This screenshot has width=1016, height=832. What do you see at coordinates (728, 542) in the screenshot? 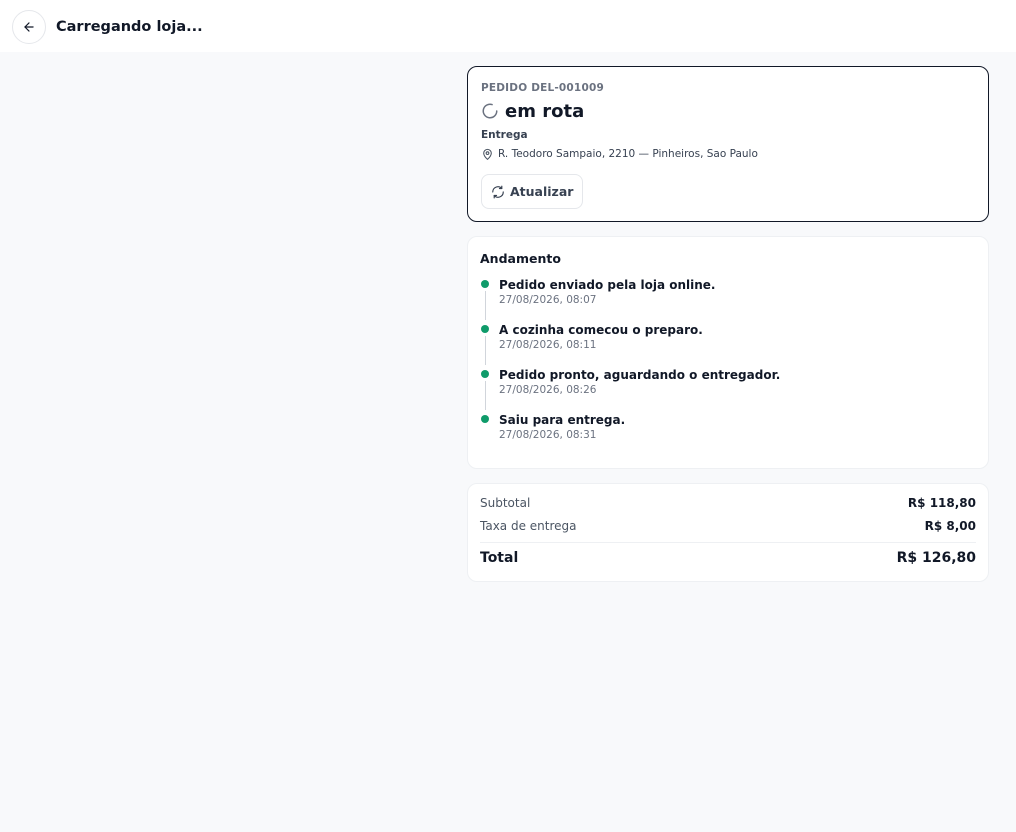
I see `totals-divider` at bounding box center [728, 542].